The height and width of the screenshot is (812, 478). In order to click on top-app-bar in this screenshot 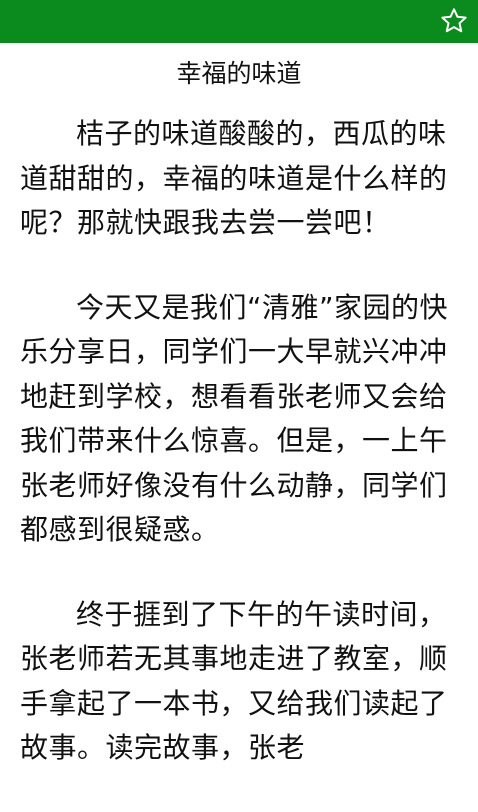, I will do `click(239, 21)`.